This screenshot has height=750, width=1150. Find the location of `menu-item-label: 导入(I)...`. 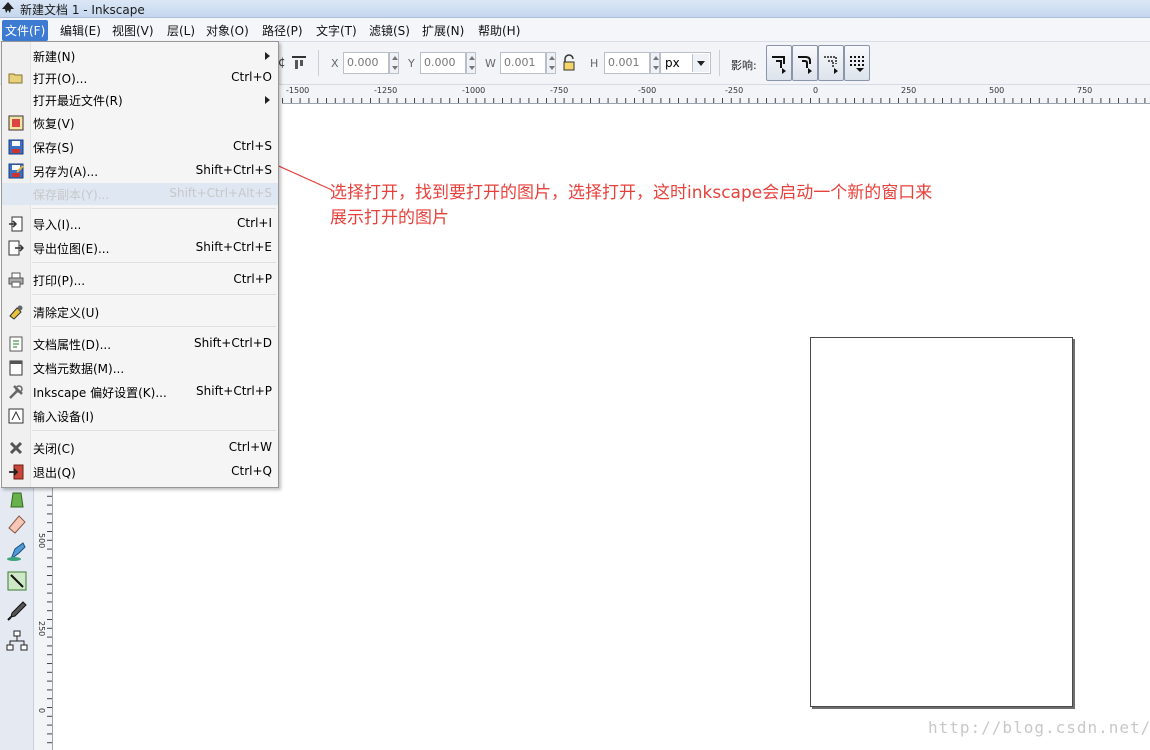

menu-item-label: 导入(I)... is located at coordinates (57, 225).